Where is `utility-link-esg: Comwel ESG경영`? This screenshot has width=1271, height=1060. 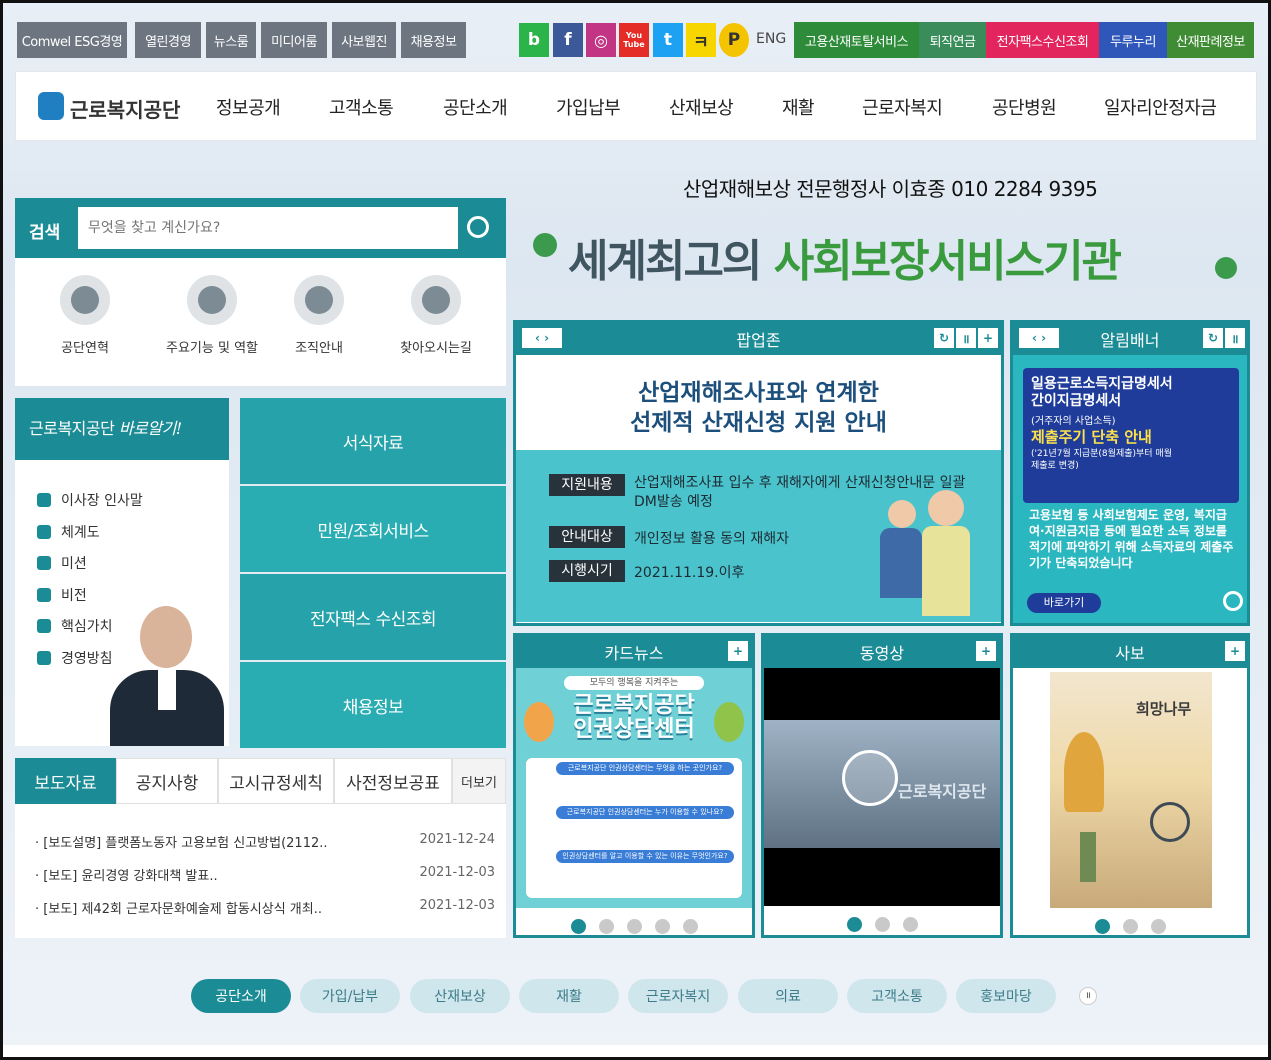 utility-link-esg: Comwel ESG경영 is located at coordinates (72, 40).